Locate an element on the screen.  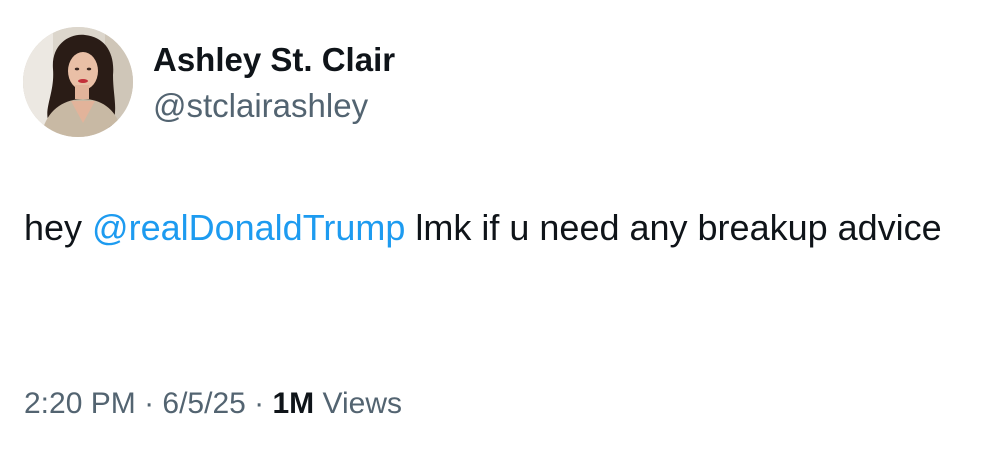
profile-photo-icon is located at coordinates (78, 82).